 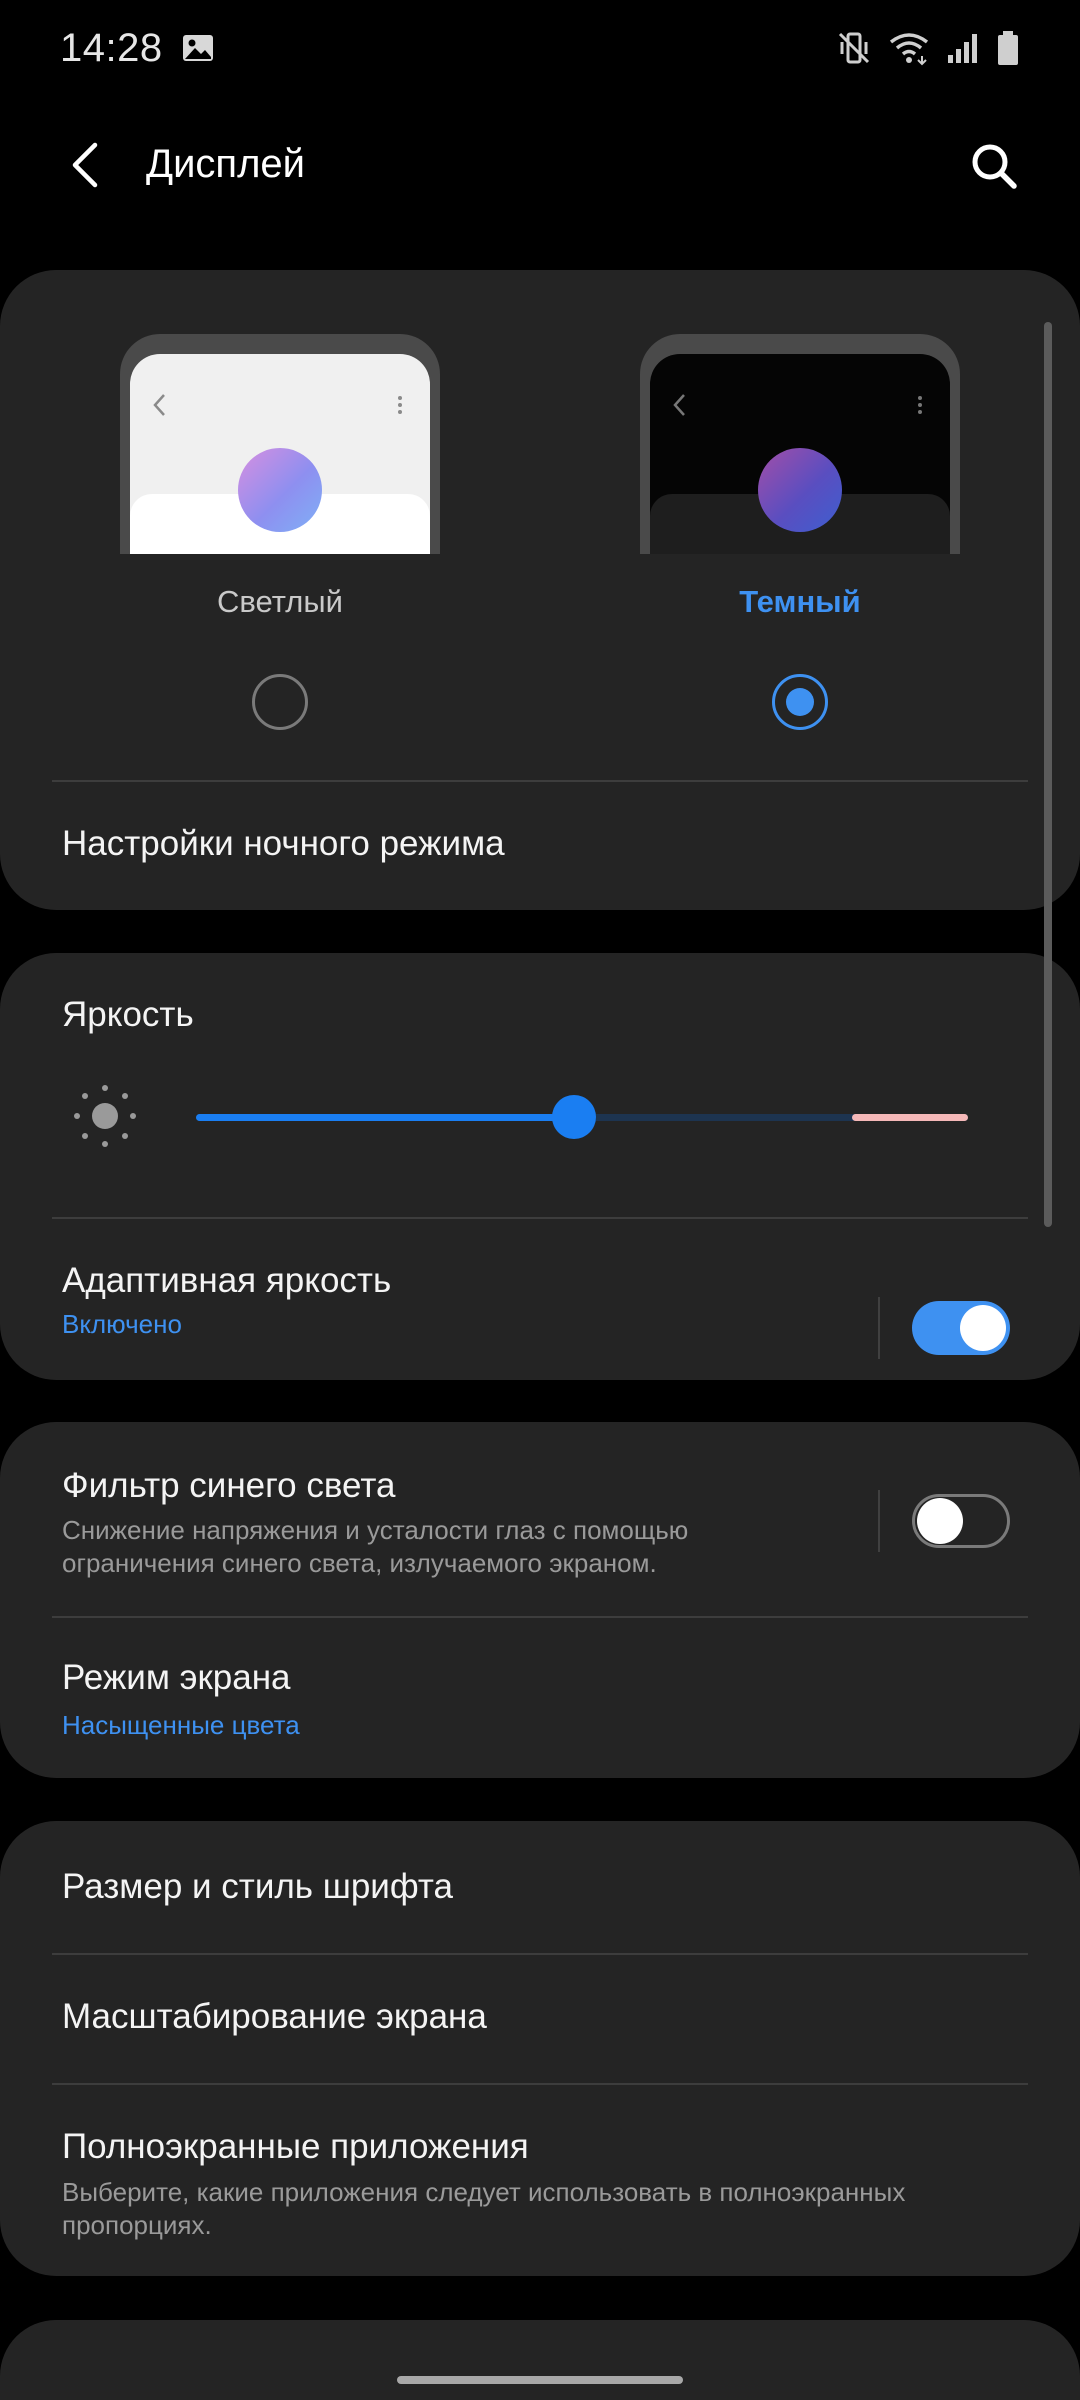 I want to click on adaptive-brightness-status: Включено, so click(x=122, y=1324).